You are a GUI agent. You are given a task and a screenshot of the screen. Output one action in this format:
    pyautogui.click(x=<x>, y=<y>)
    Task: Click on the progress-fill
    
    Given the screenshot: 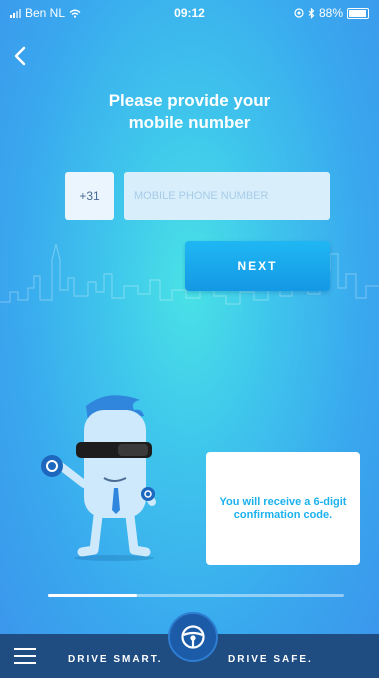 What is the action you would take?
    pyautogui.click(x=92, y=595)
    